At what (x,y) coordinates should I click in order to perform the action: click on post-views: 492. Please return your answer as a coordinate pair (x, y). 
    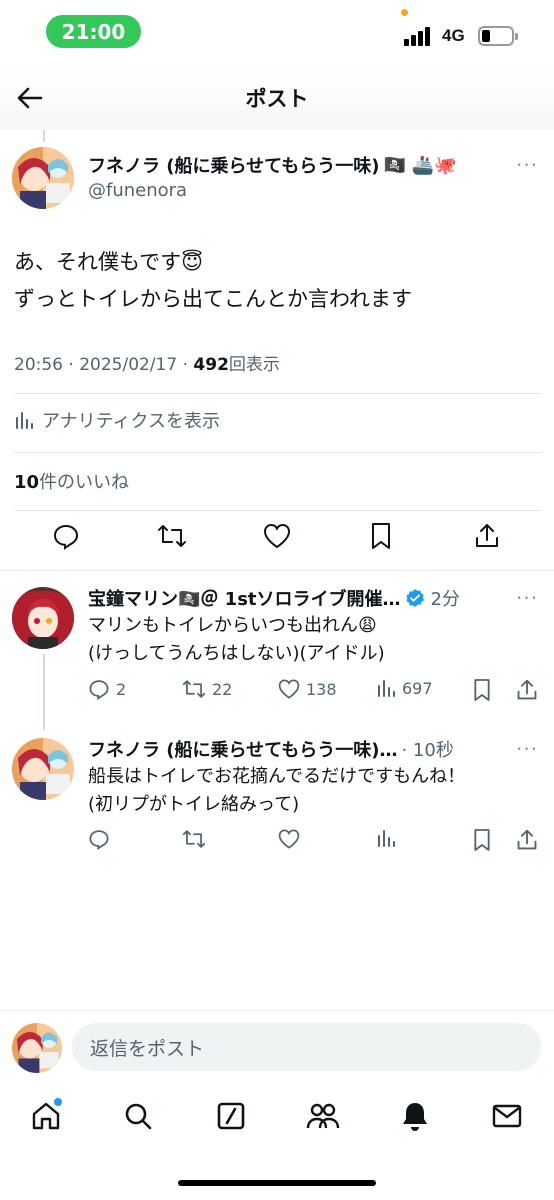
    Looking at the image, I should click on (211, 365).